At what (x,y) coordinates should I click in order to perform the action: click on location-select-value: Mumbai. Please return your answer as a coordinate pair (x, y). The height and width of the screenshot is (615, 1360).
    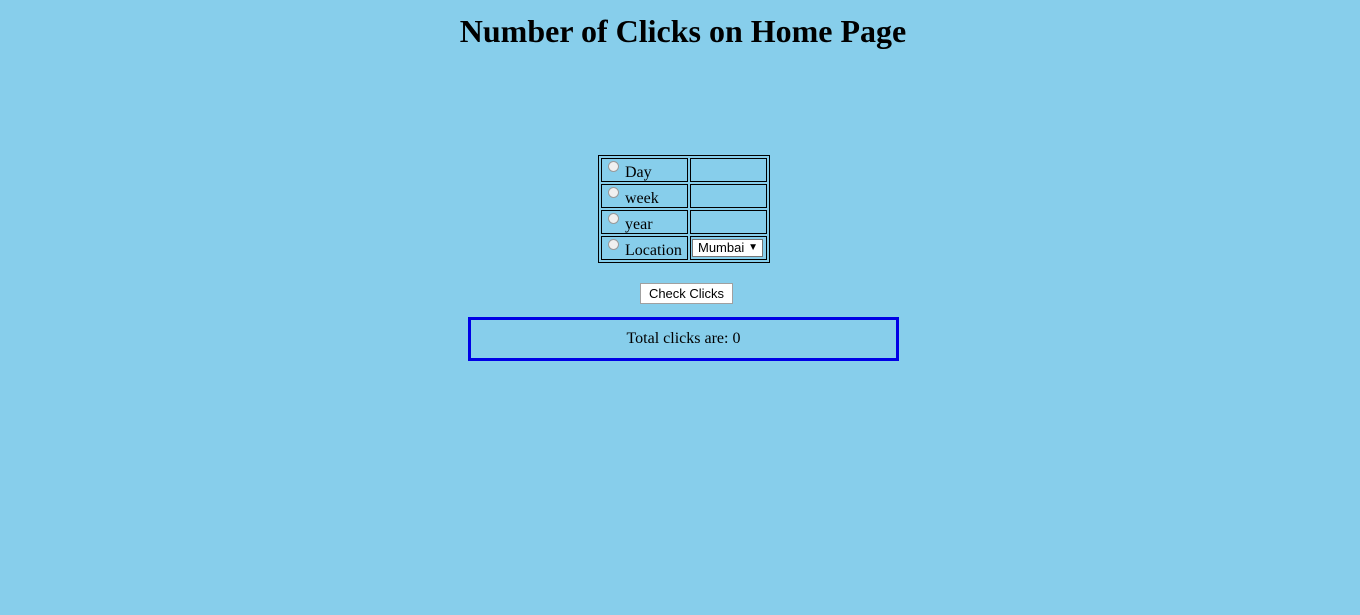
    Looking at the image, I should click on (721, 247).